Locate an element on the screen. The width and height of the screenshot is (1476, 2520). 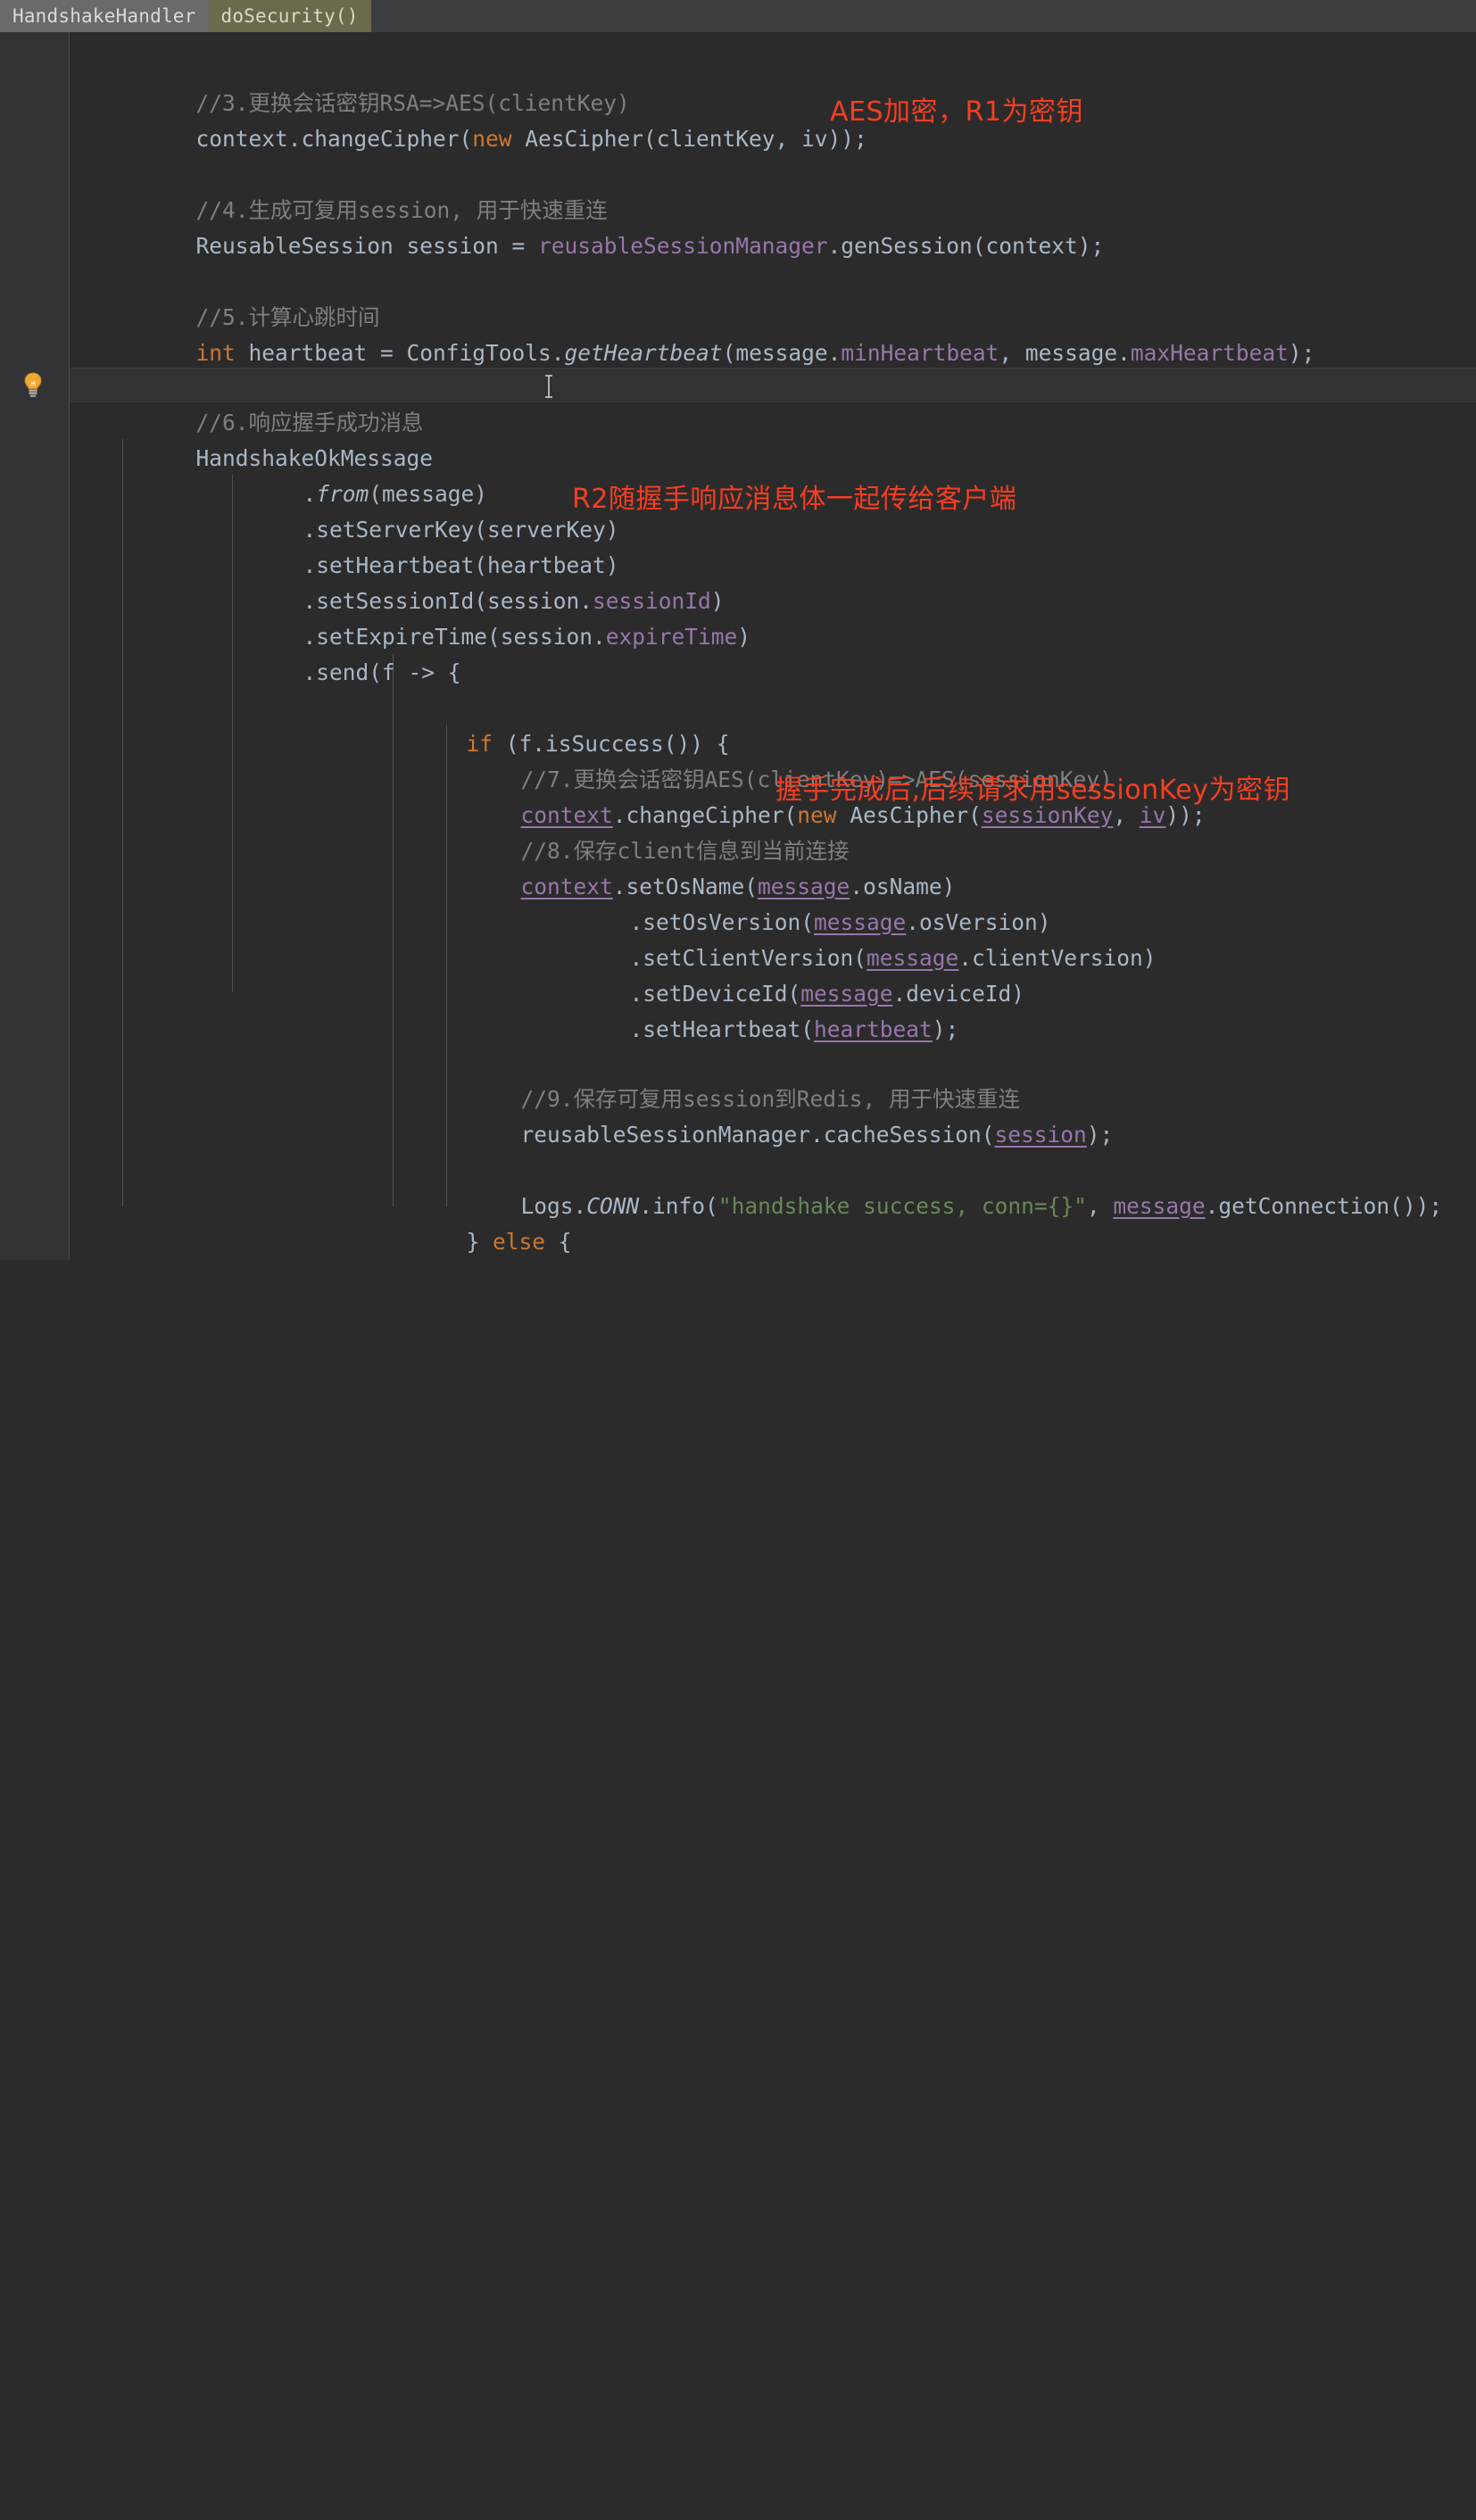
annotation-session-key: 握手完成后,后续请求用sessionKey为密钥 is located at coordinates (1032, 790).